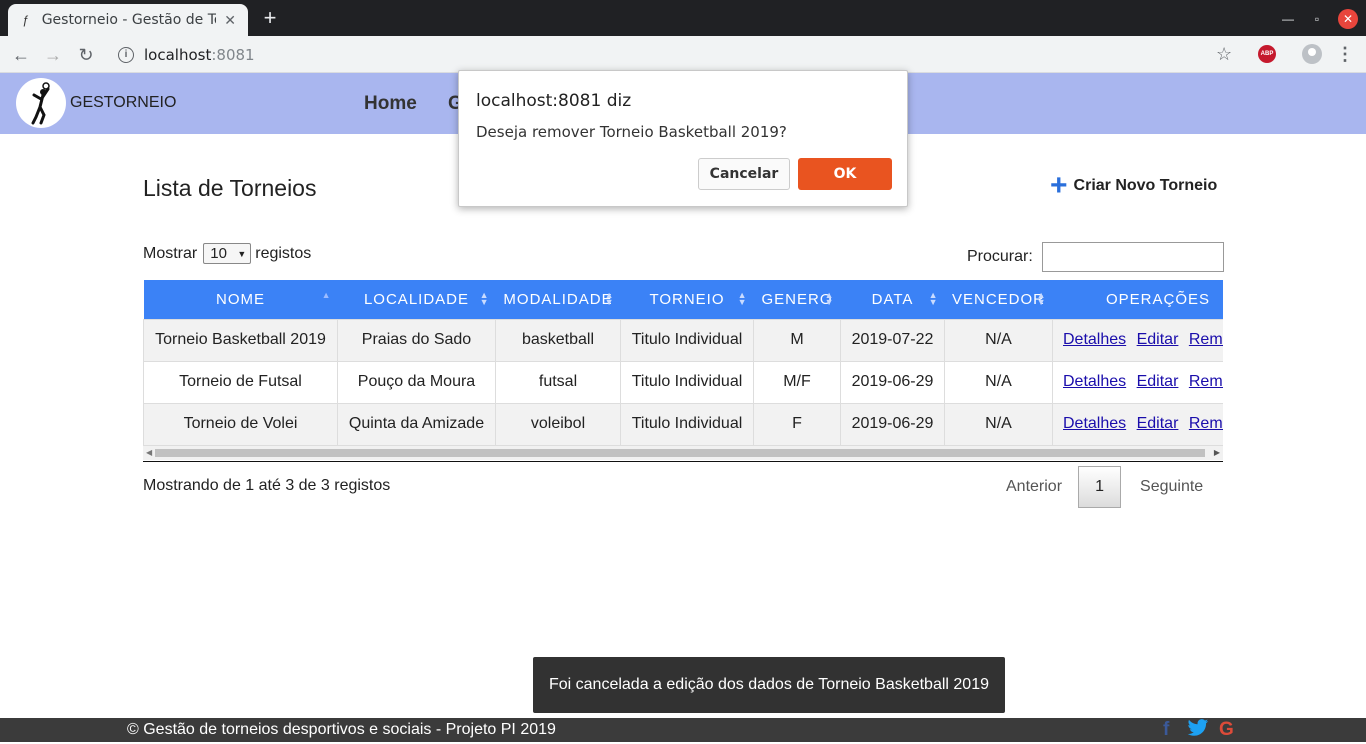 This screenshot has height=744, width=1366. I want to click on window-close-icon: ✕, so click(1348, 19).